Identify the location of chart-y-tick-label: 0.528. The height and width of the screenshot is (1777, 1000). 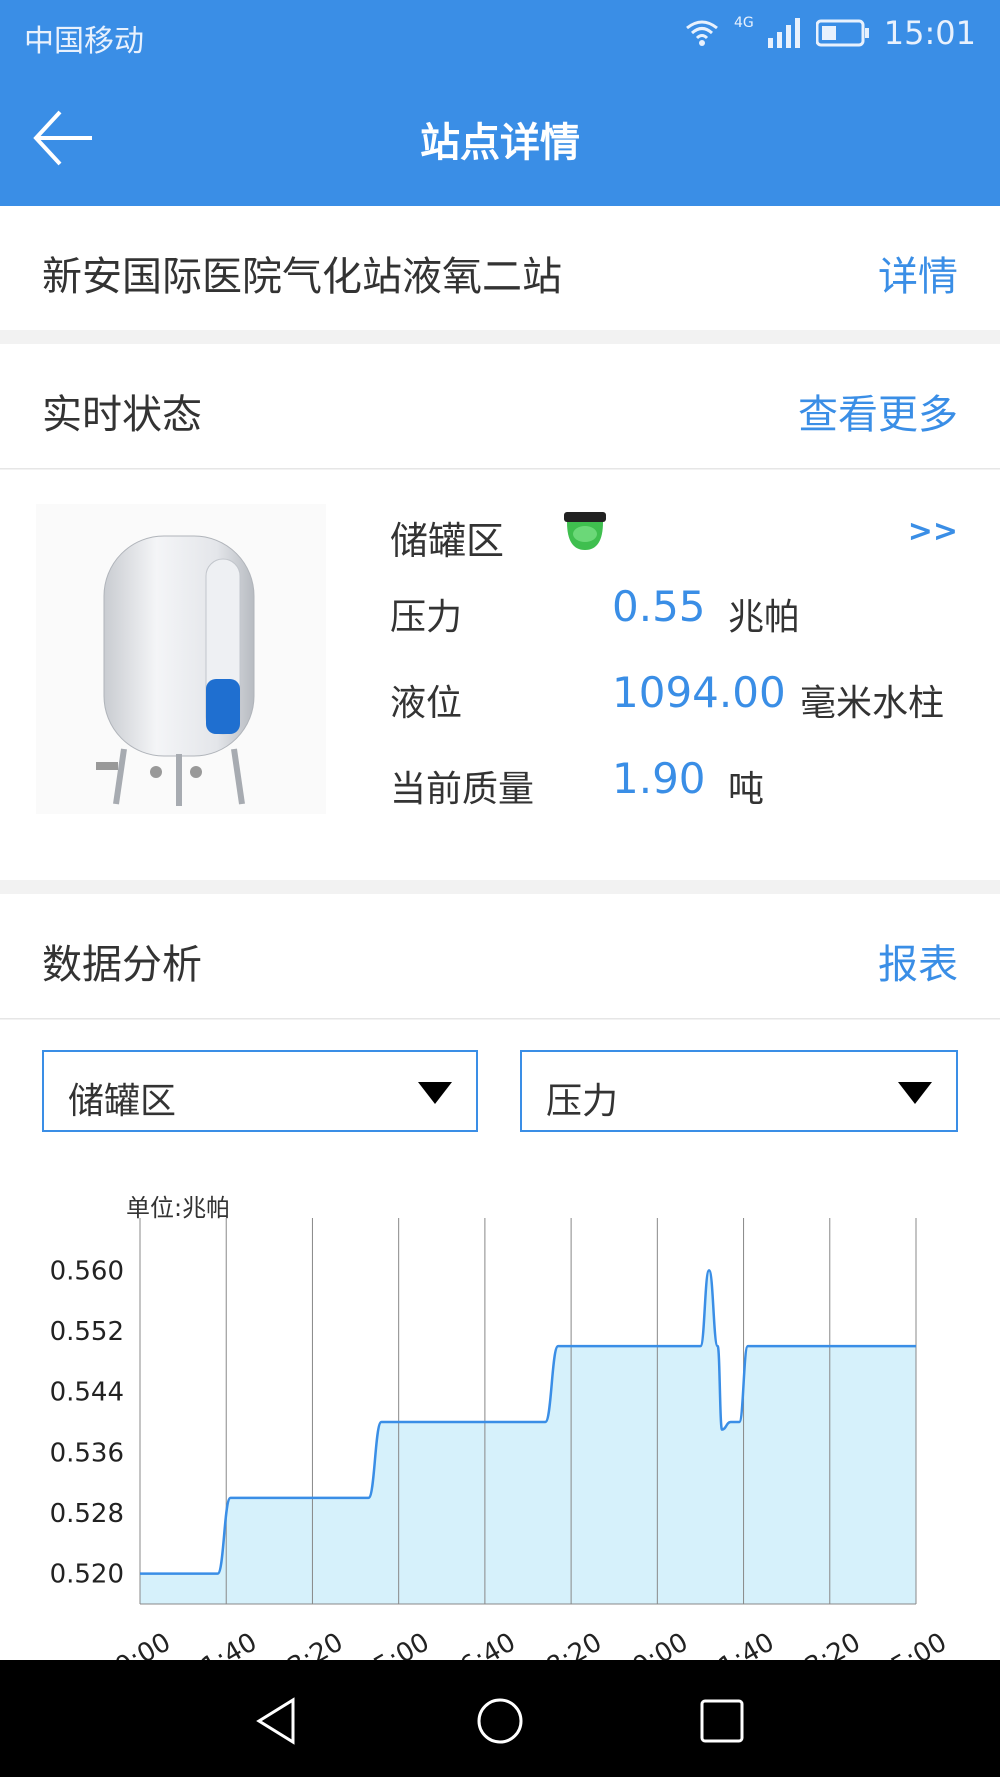
(87, 1514).